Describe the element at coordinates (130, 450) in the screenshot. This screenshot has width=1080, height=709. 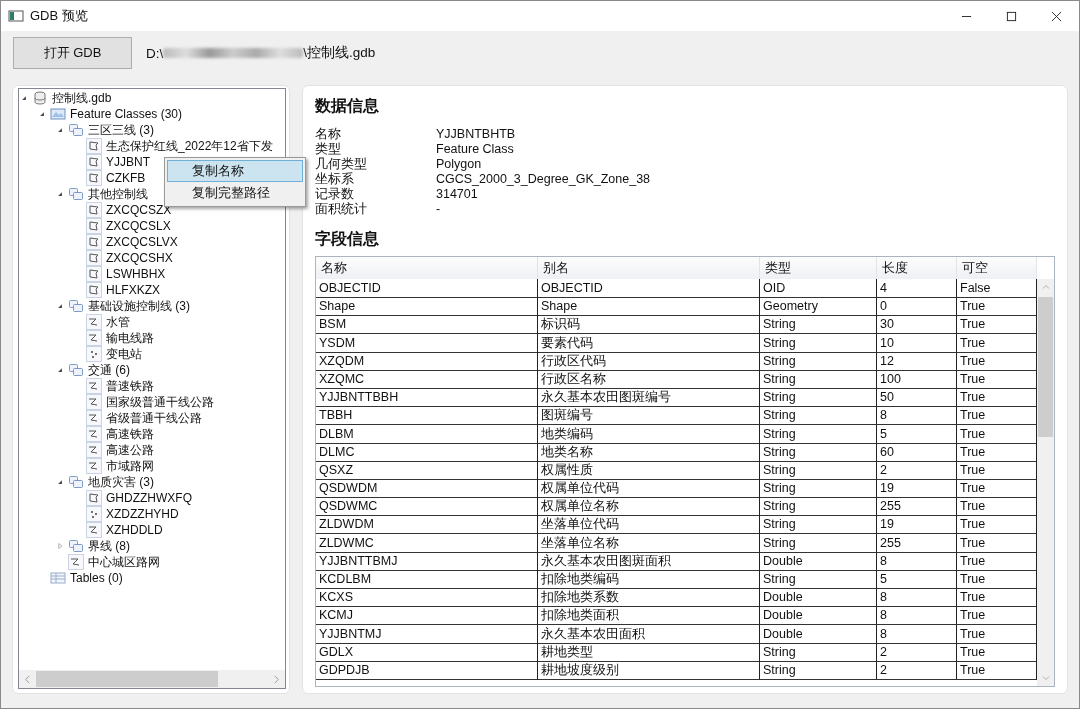
I see `tree-item: 高速公路` at that location.